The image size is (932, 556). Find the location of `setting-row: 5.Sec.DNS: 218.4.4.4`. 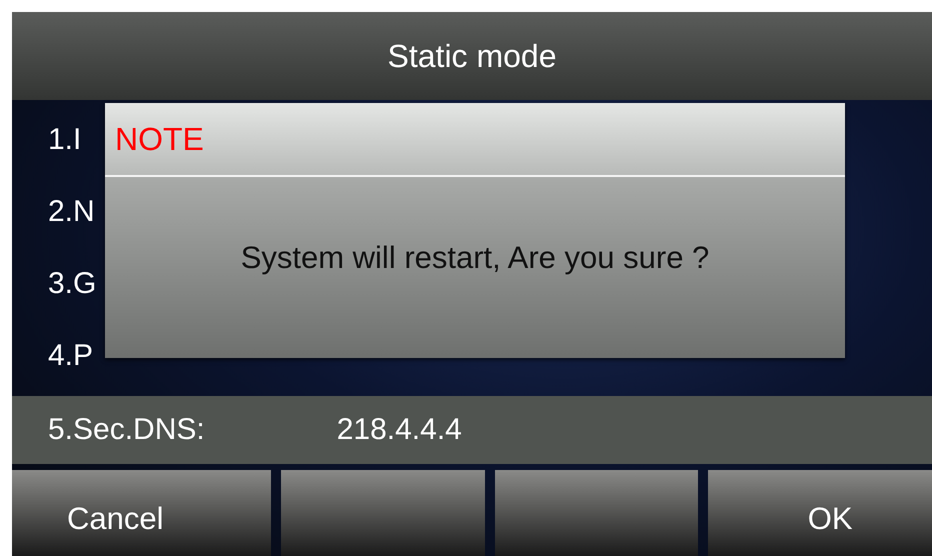

setting-row: 5.Sec.DNS: 218.4.4.4 is located at coordinates (472, 430).